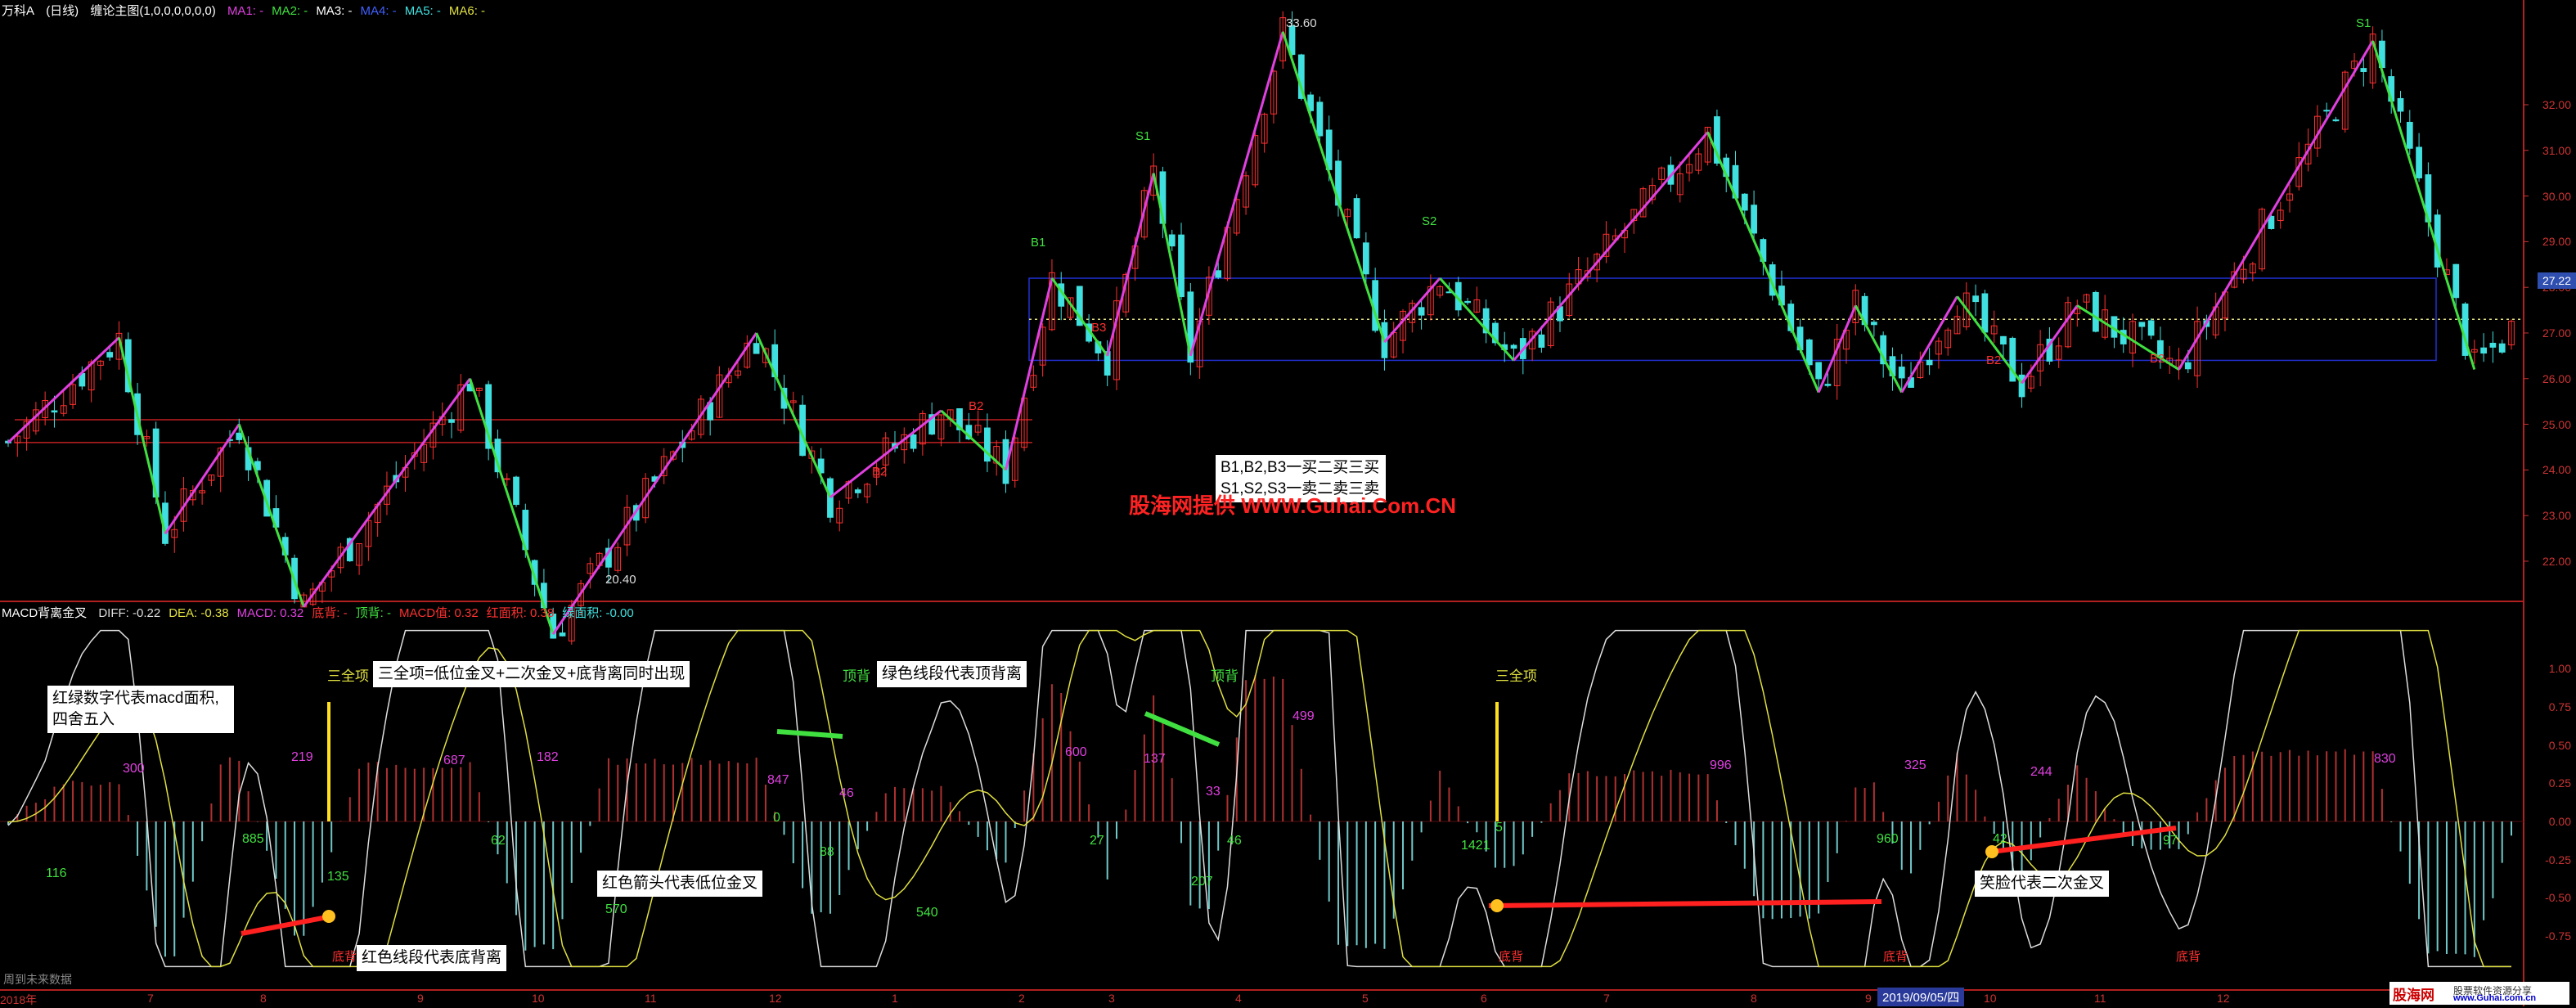  What do you see at coordinates (2556, 333) in the screenshot?
I see `price-tick: 27.00` at bounding box center [2556, 333].